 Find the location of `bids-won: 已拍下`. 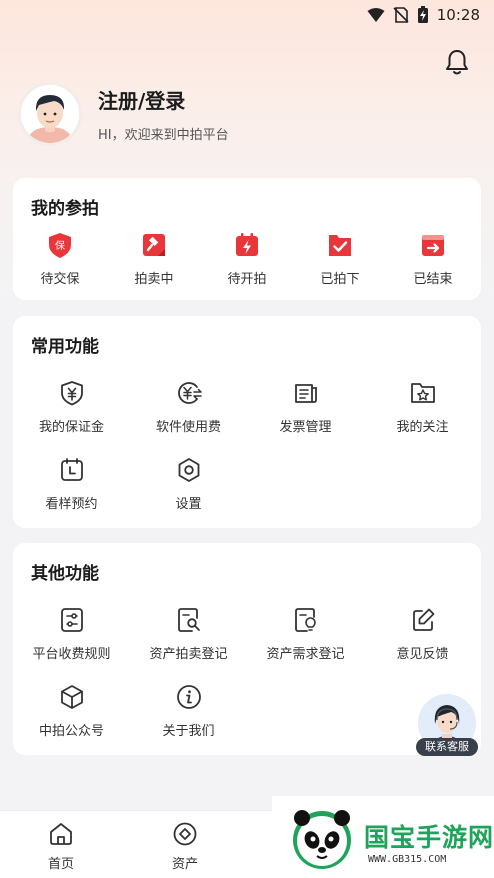

bids-won: 已拍下 is located at coordinates (340, 258).